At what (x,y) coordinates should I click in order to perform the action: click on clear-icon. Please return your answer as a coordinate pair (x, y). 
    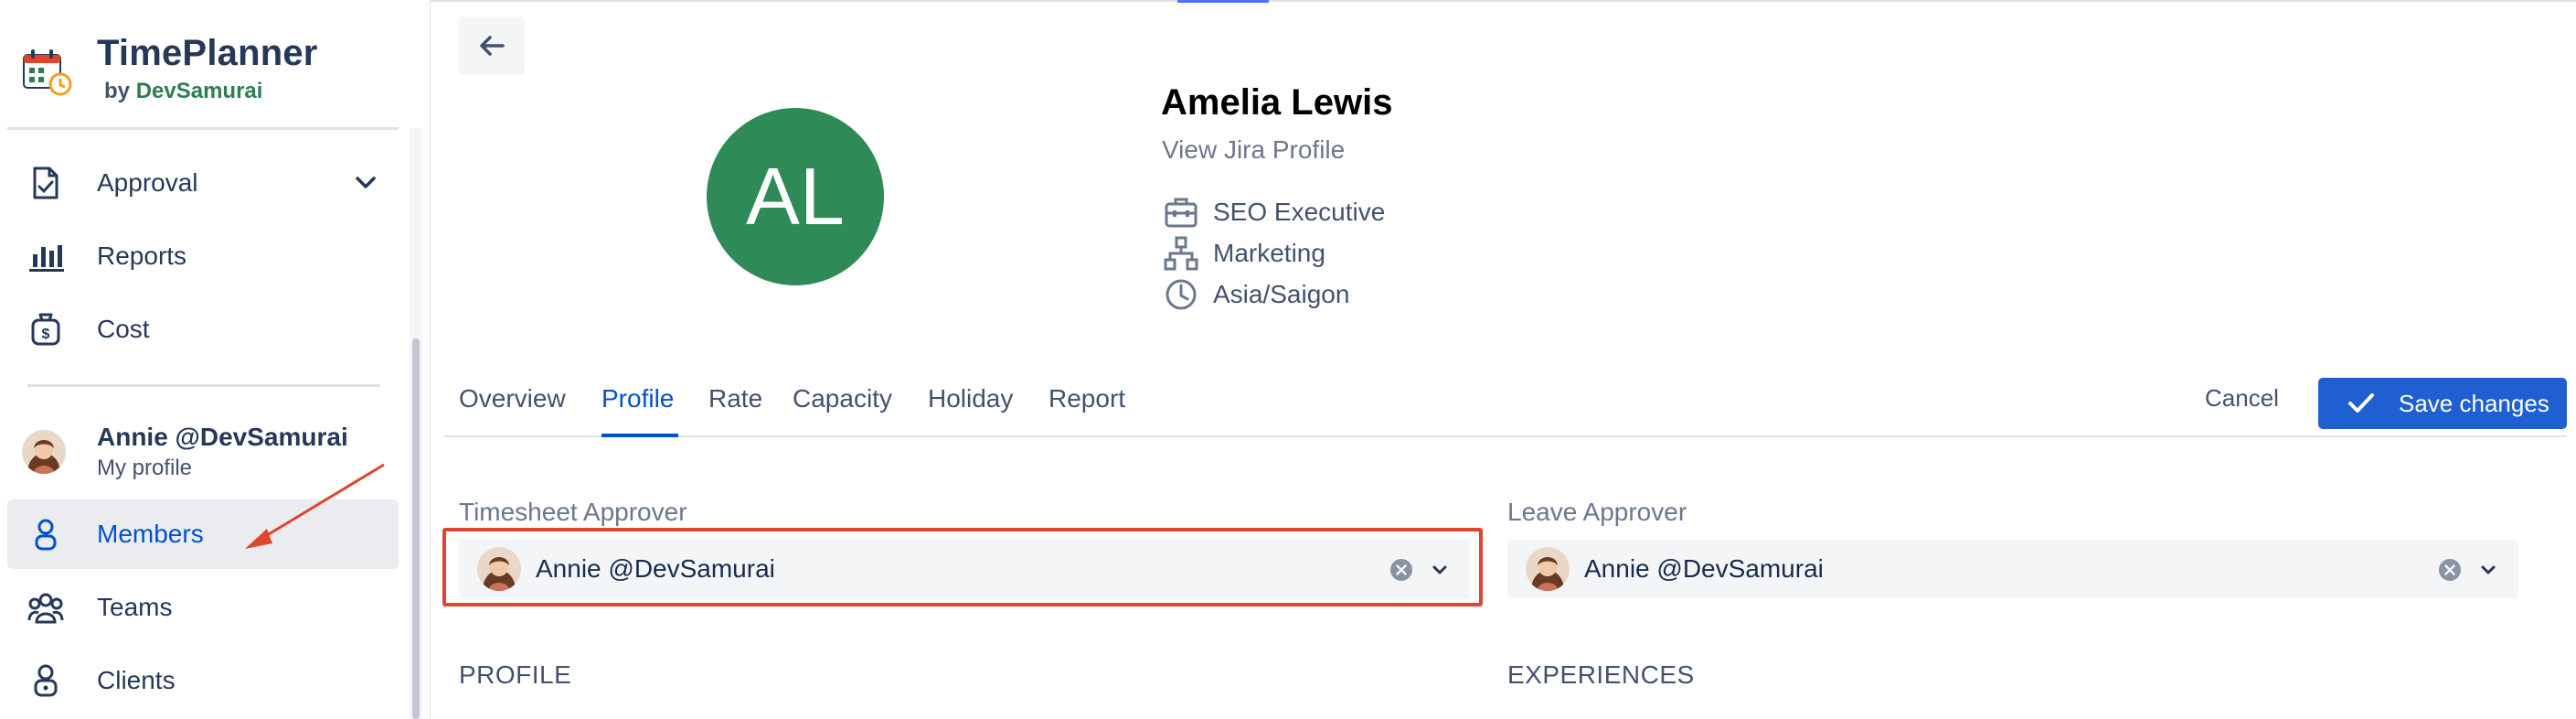
    Looking at the image, I should click on (2450, 570).